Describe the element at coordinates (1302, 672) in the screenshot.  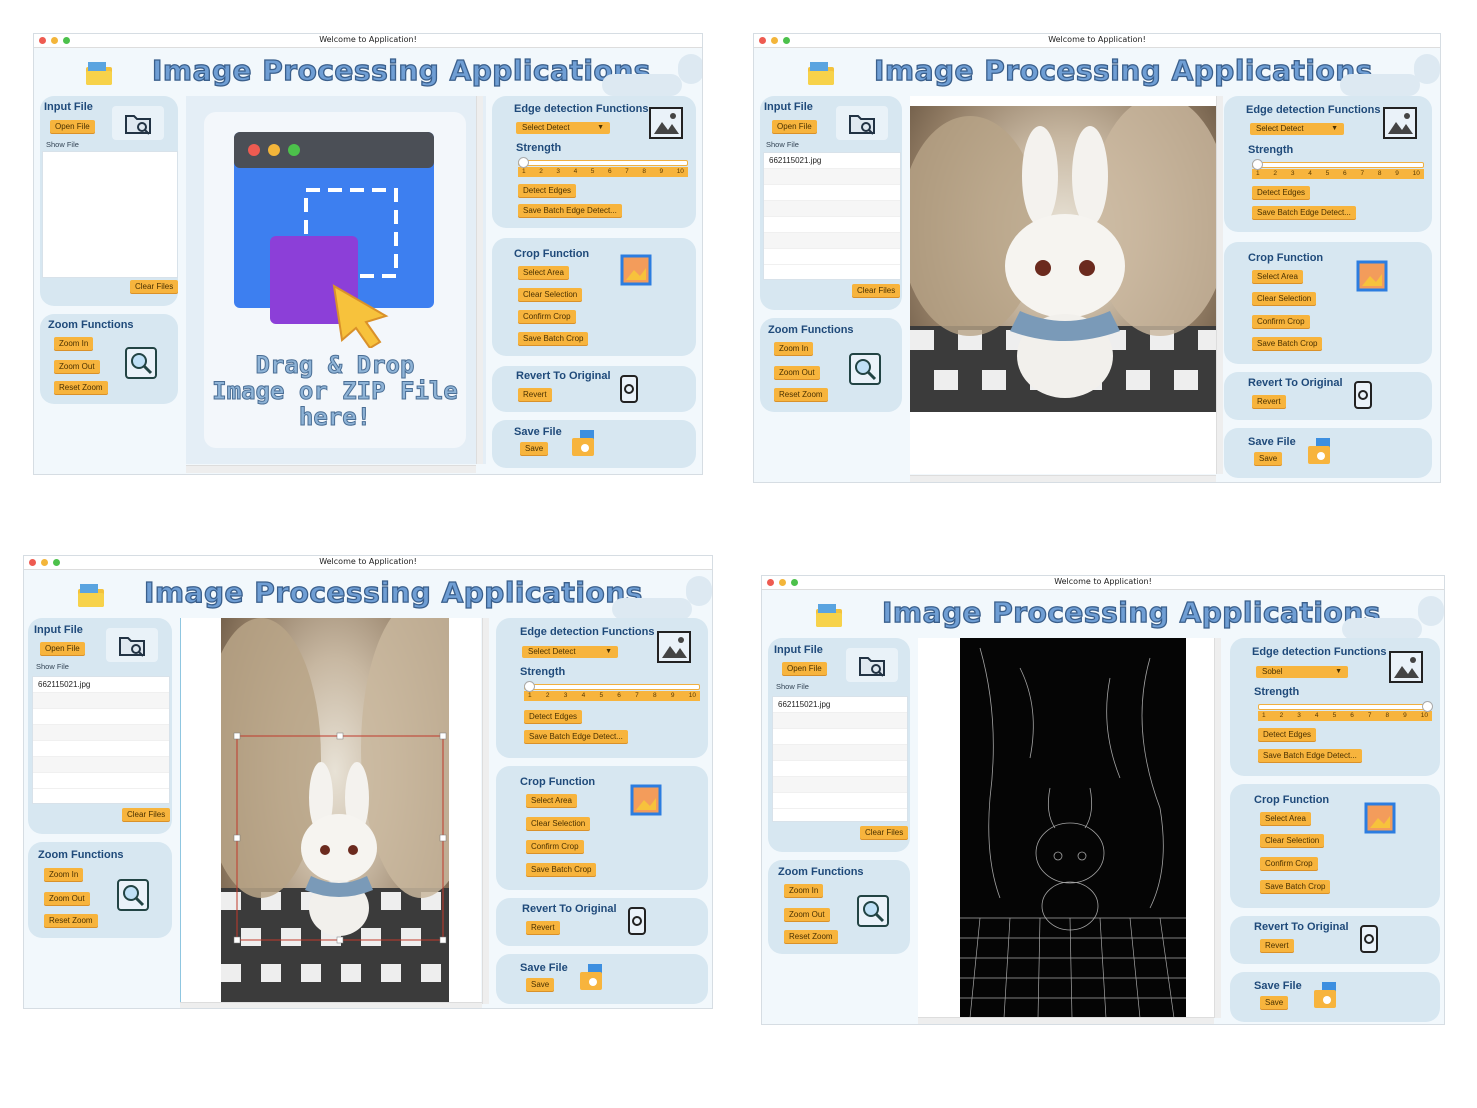
I see `edge-method-select: Sobel ▼` at that location.